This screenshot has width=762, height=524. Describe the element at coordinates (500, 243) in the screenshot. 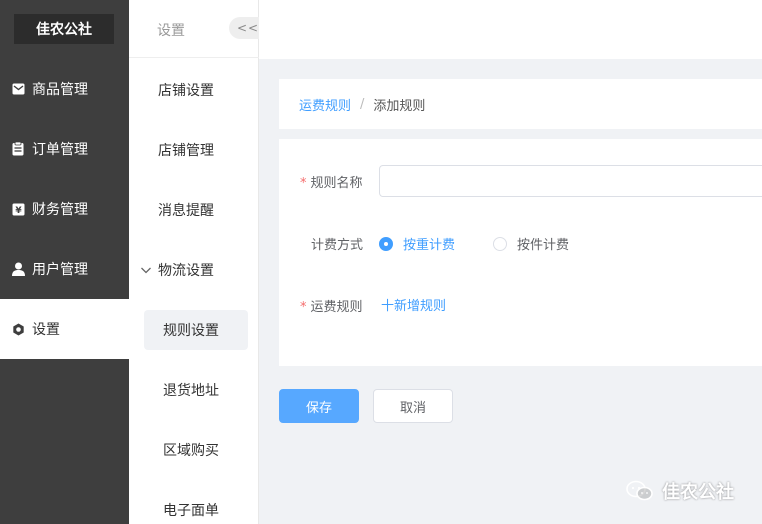

I see `radio-unchecked-icon` at that location.